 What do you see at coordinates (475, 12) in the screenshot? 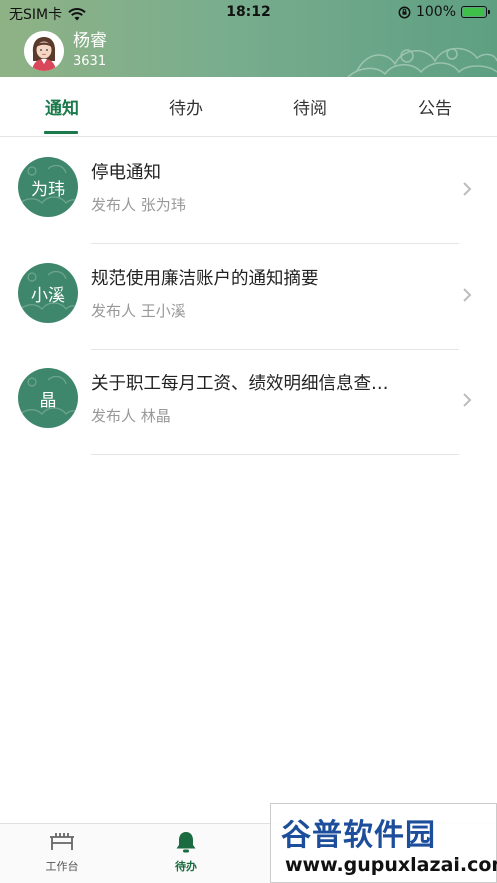
I see `battery-icon` at bounding box center [475, 12].